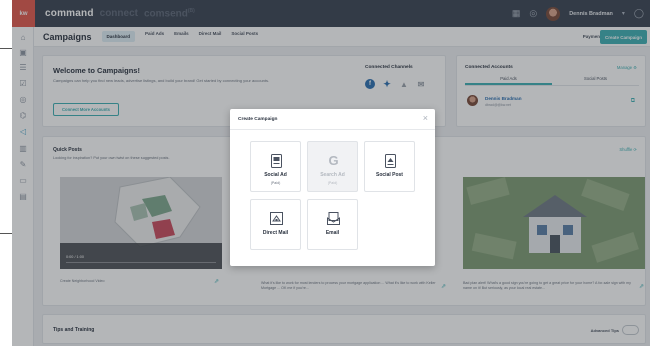 The width and height of the screenshot is (650, 346). Describe the element at coordinates (425, 118) in the screenshot. I see `close-icon: ×` at that location.